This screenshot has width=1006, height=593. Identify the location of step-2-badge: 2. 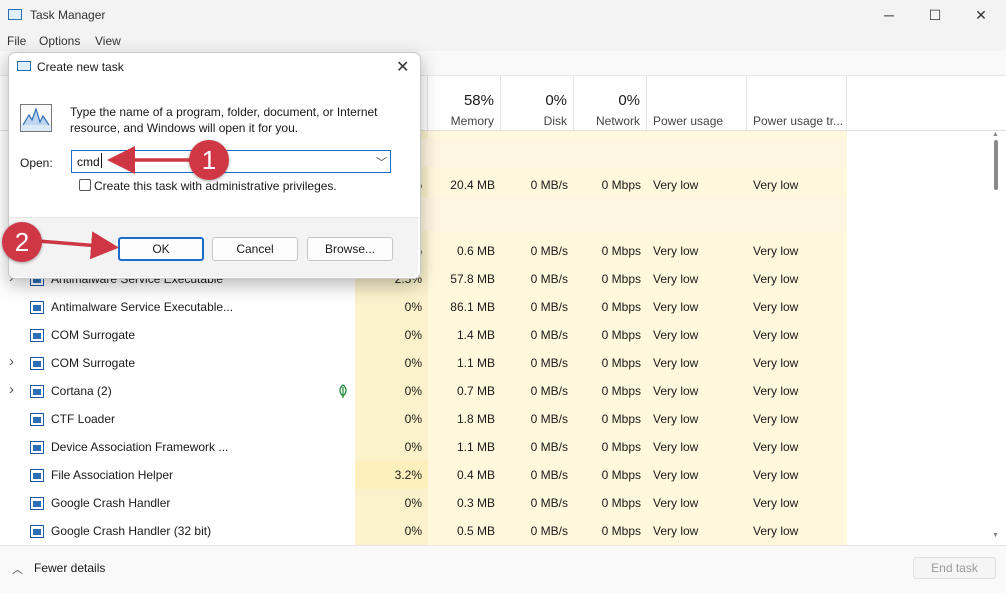
(22, 242).